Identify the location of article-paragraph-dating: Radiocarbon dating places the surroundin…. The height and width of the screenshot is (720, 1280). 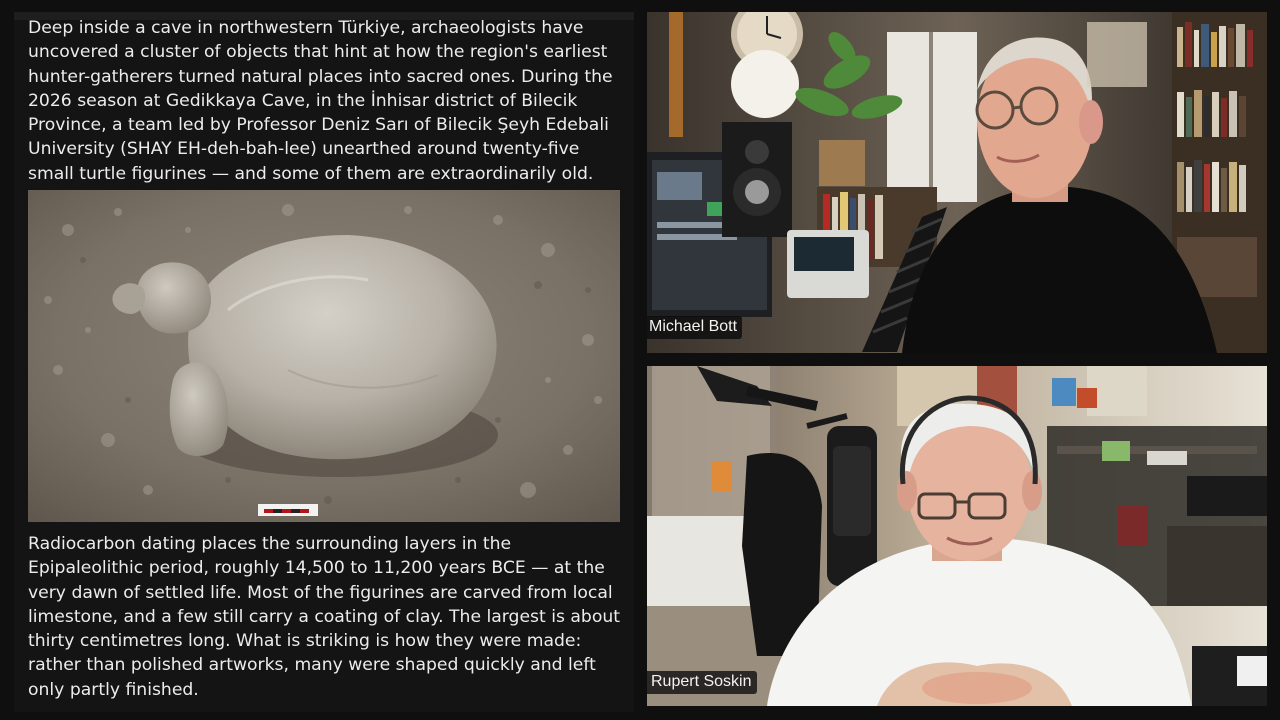
(324, 617).